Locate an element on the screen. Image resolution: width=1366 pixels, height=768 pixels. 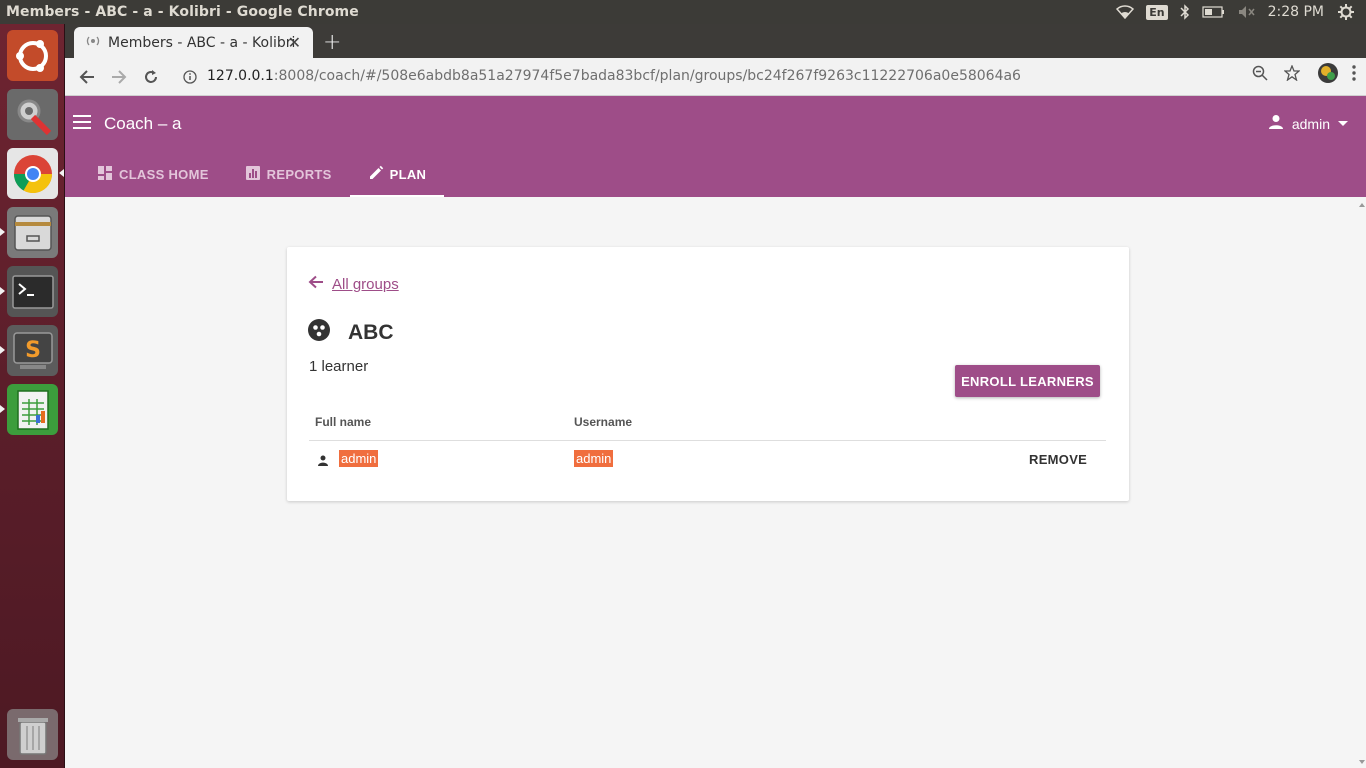
nav-tabs: CLASS HOME REPORTS PLAN is located at coordinates (254, 174).